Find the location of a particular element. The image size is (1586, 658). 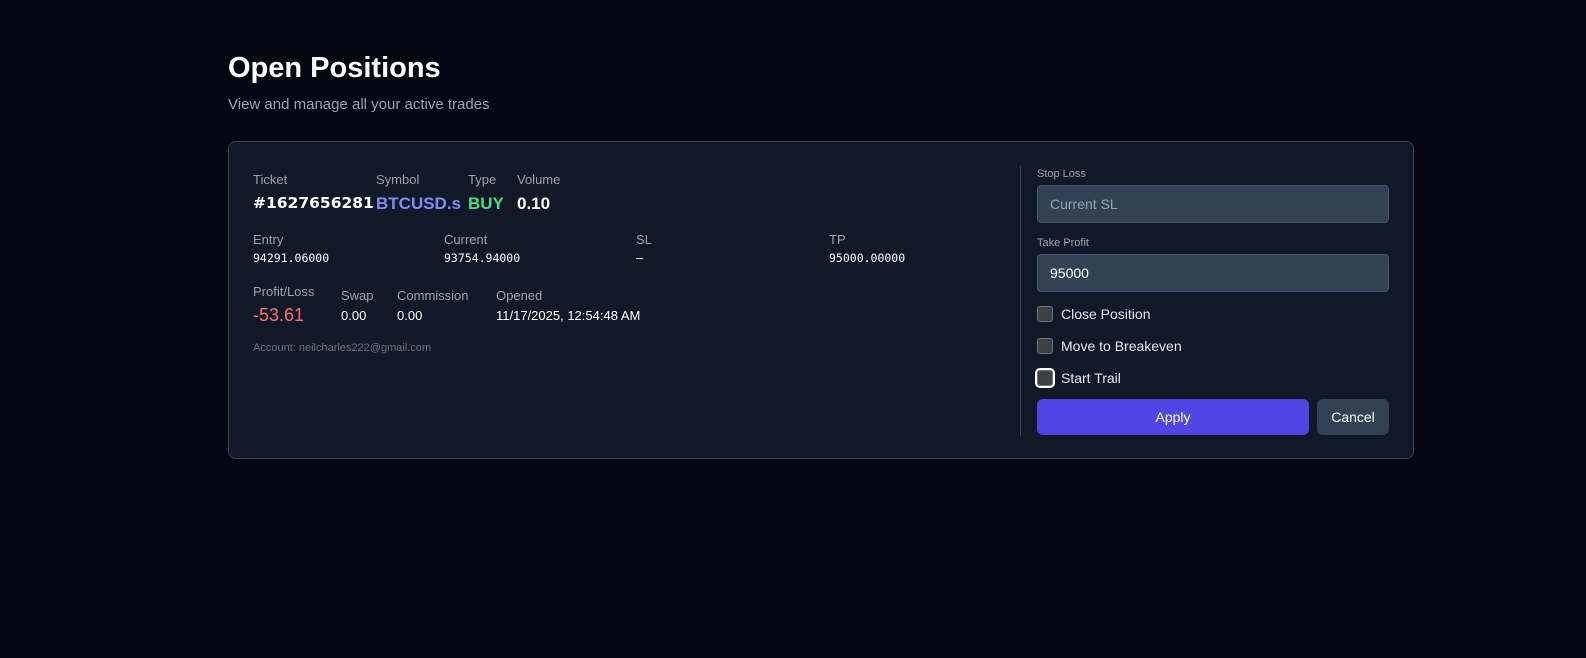

start-trail-label: Start Trail is located at coordinates (1091, 378).